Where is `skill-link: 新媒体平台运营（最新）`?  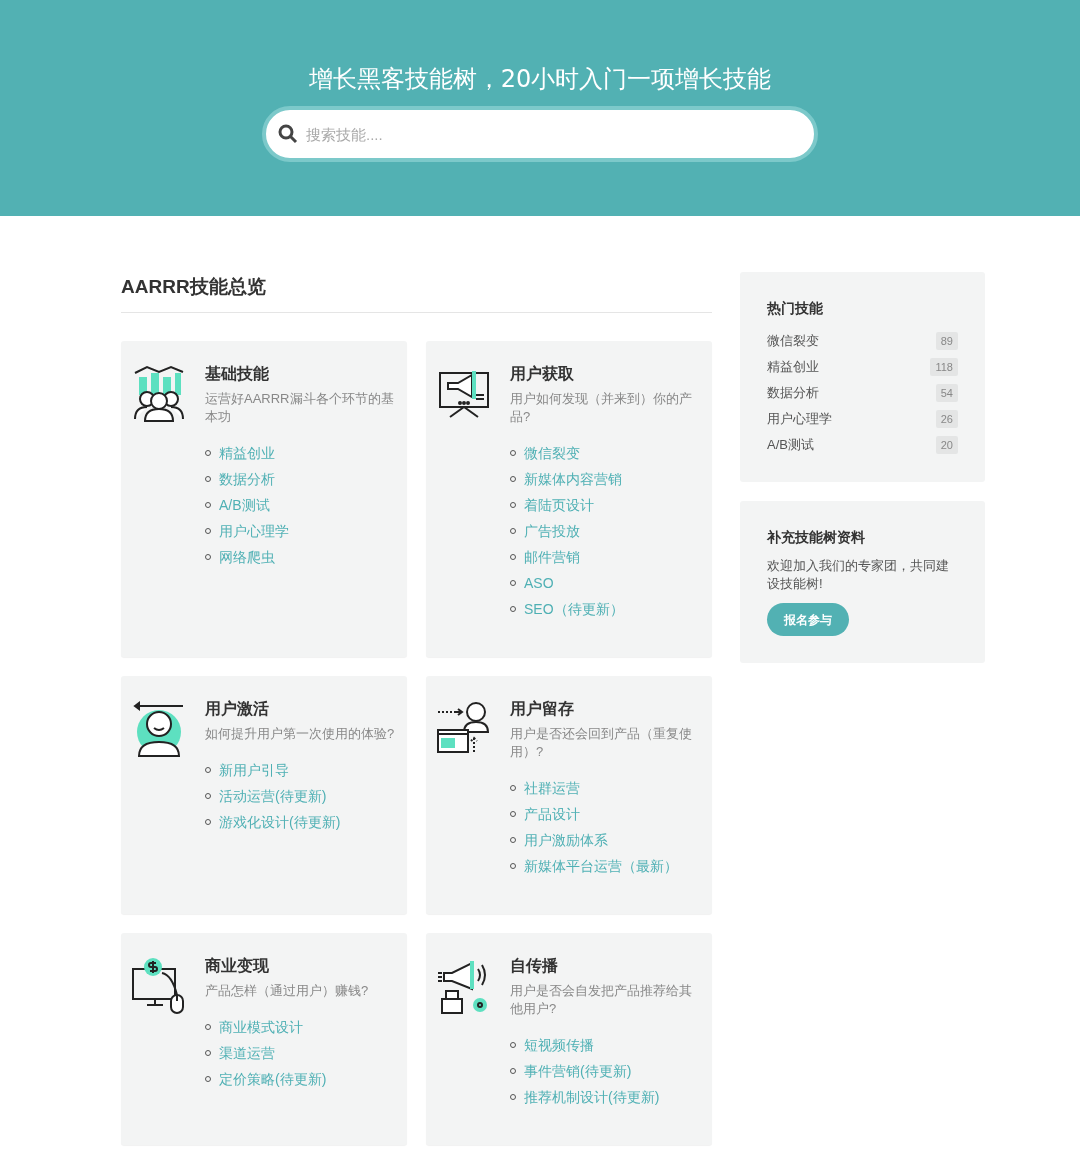 skill-link: 新媒体平台运营（最新） is located at coordinates (601, 866).